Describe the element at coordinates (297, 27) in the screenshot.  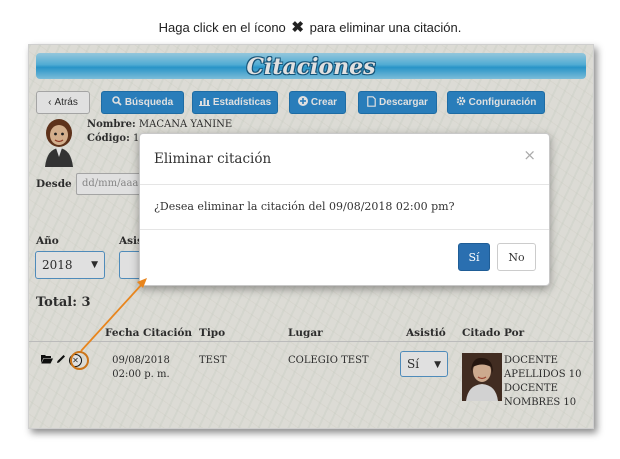
I see `delete-x-icon: ✖` at that location.